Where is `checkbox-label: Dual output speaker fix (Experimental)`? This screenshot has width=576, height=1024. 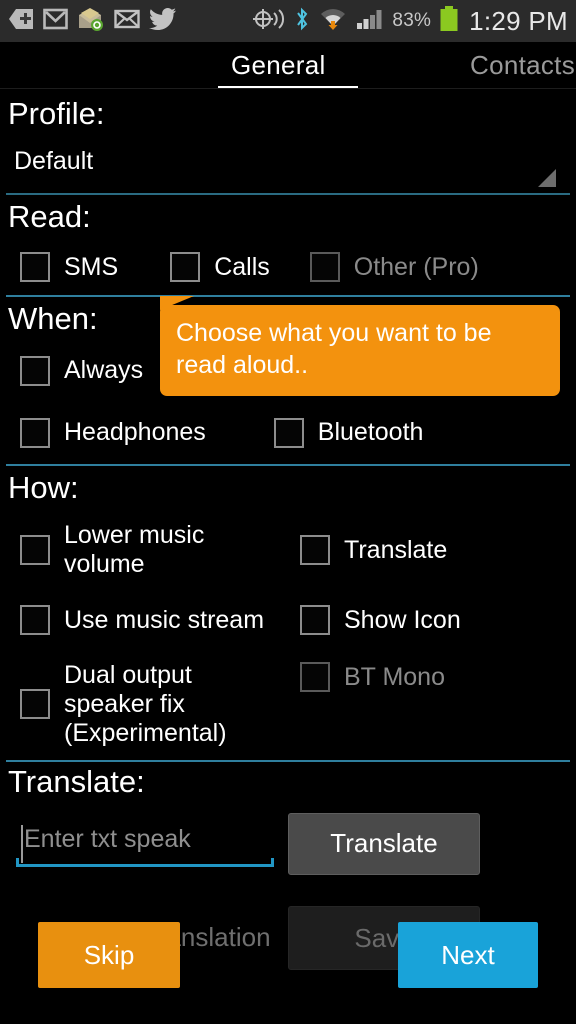 checkbox-label: Dual output speaker fix (Experimental) is located at coordinates (145, 704).